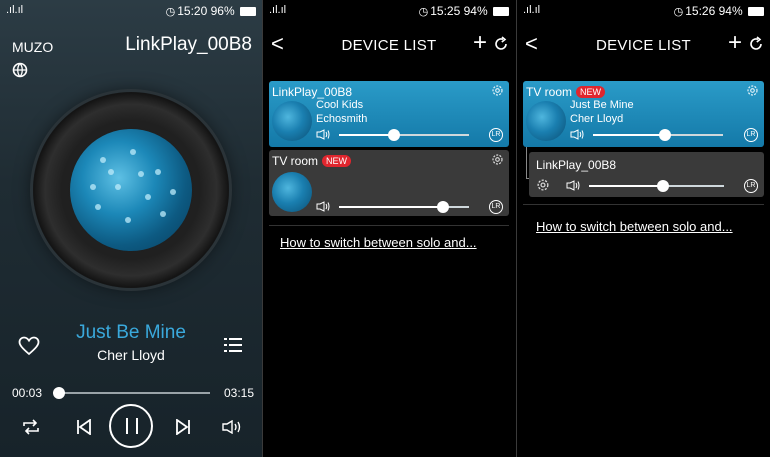  What do you see at coordinates (389, 11) in the screenshot?
I see `status-bar: .ıl.ıl ◷ 15:25 94%` at bounding box center [389, 11].